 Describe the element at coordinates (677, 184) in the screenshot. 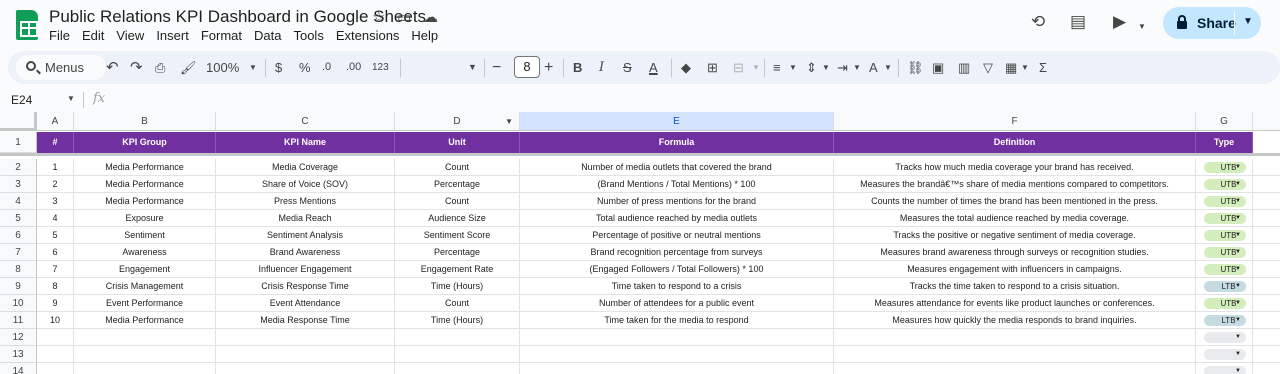

I see `table-cell: (Brand Mentions / Total Mentions) * 100` at that location.